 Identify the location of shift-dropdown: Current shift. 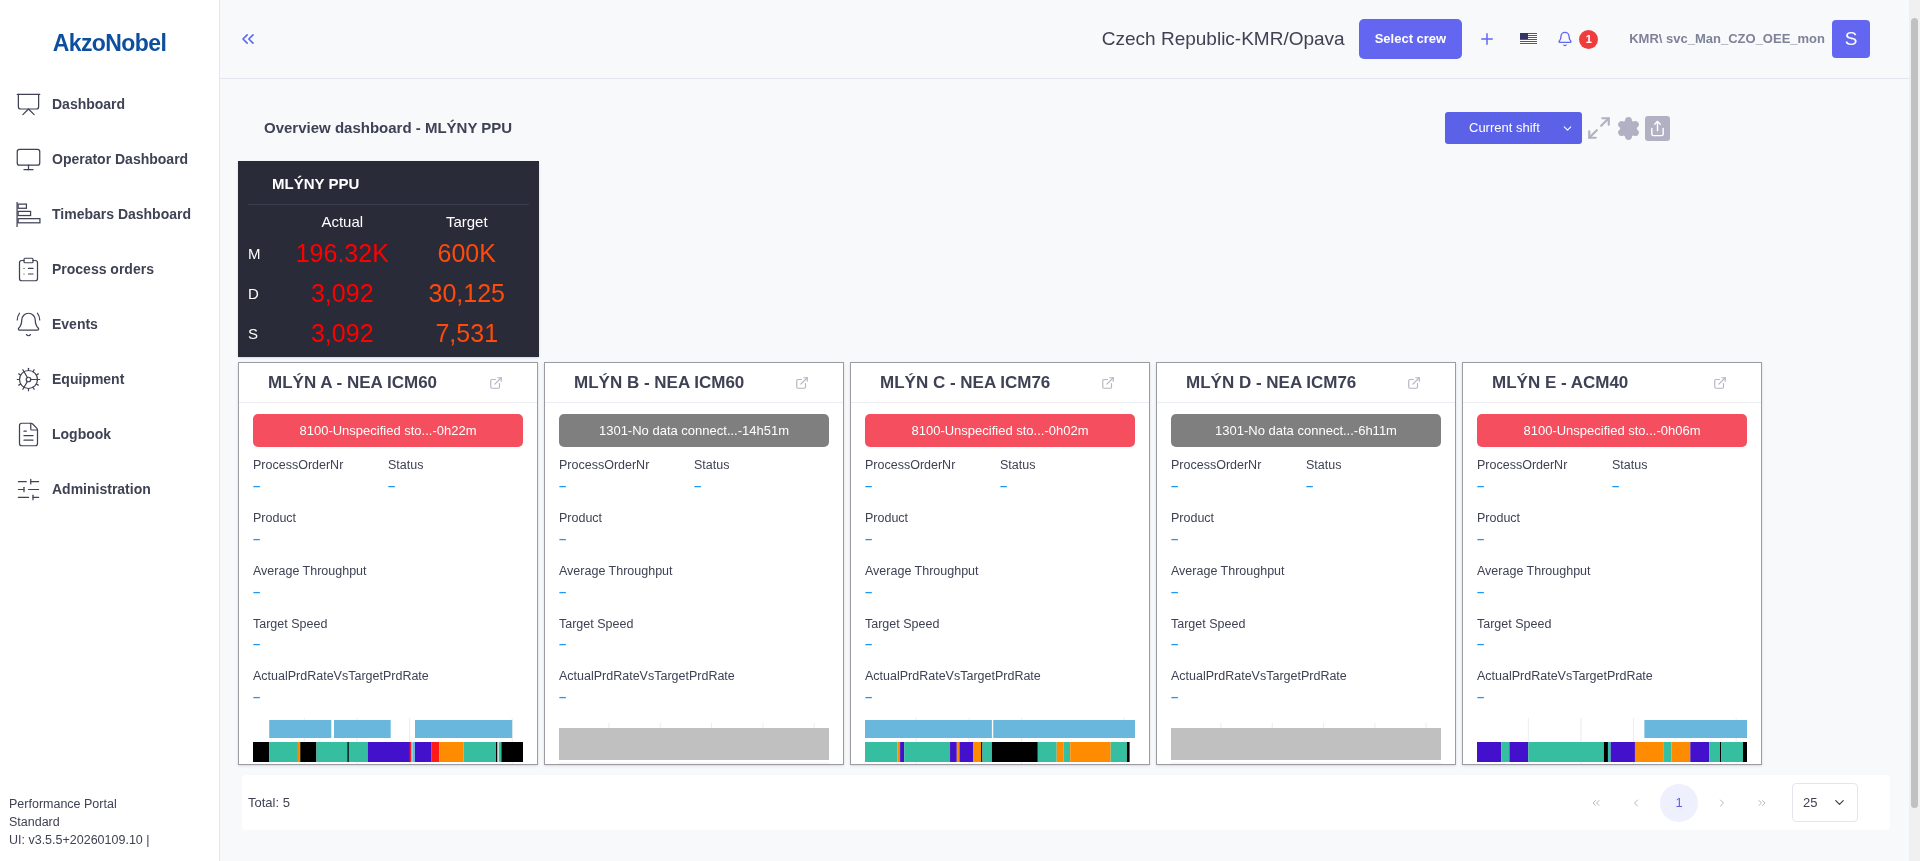
(1513, 128).